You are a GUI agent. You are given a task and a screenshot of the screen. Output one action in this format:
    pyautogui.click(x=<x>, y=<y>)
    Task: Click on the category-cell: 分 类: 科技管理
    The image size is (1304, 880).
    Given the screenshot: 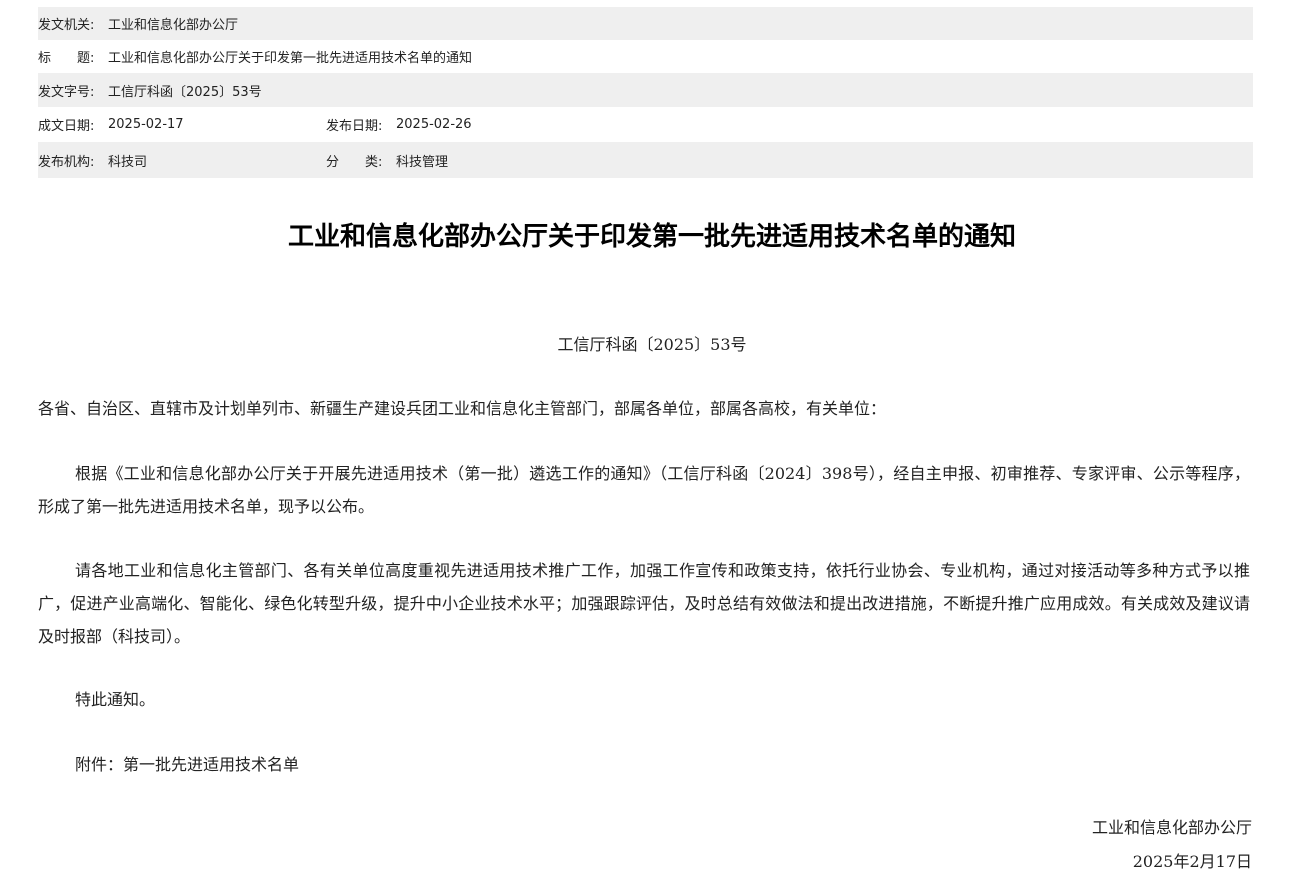 What is the action you would take?
    pyautogui.click(x=387, y=160)
    